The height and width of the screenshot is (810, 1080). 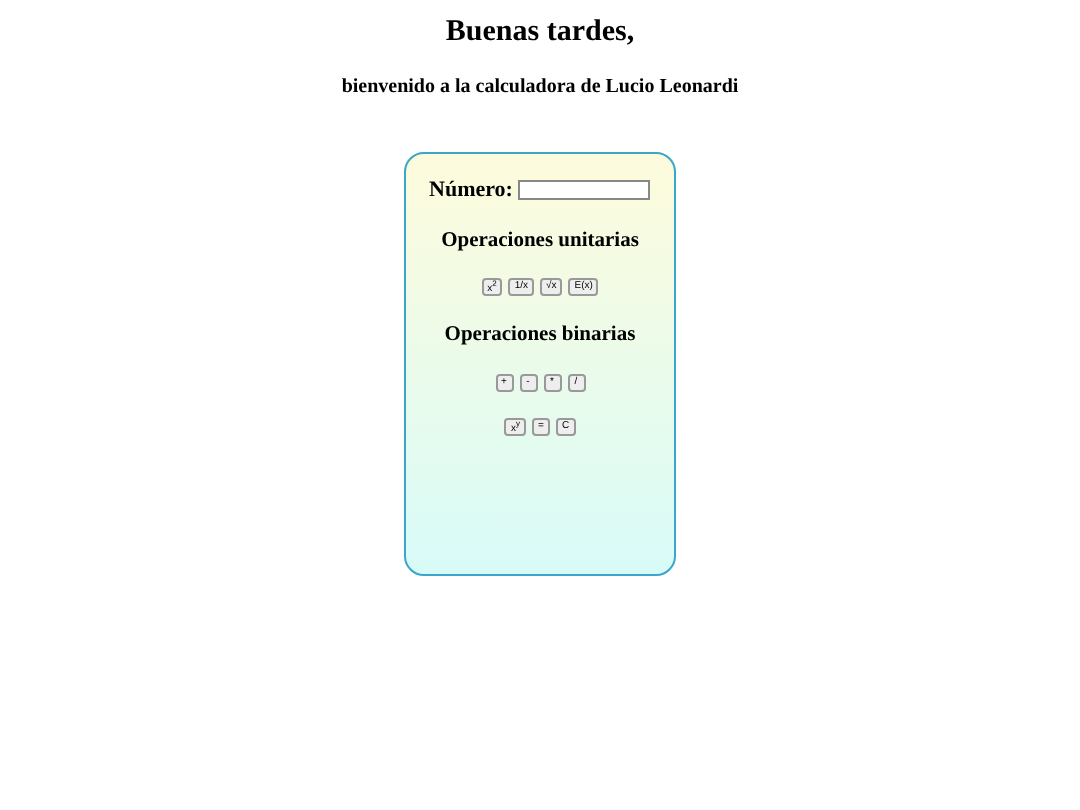 I want to click on number-input-field, so click(x=584, y=190).